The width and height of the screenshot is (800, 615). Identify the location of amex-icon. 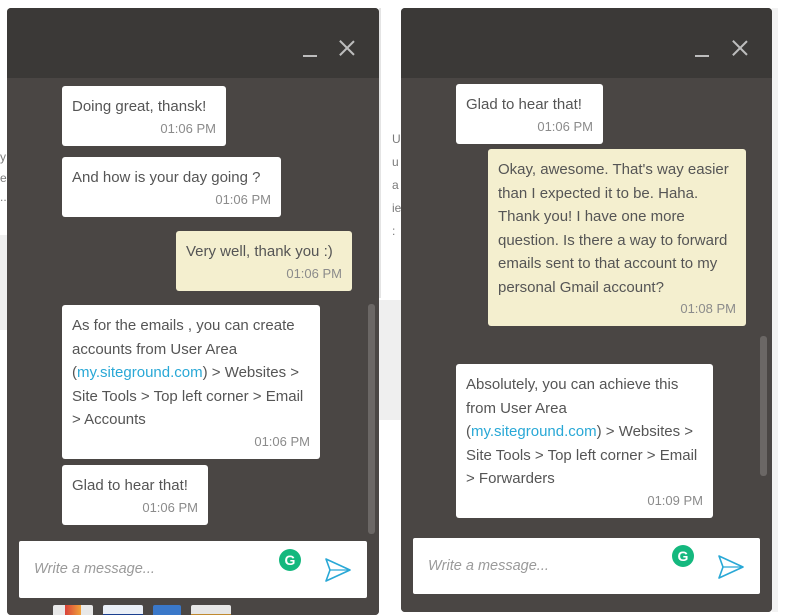
(167, 610).